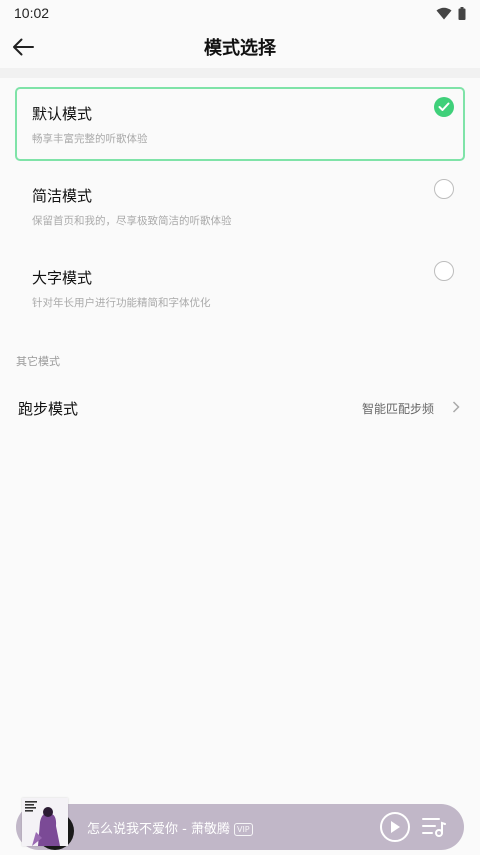 This screenshot has height=855, width=480. I want to click on play-button, so click(395, 827).